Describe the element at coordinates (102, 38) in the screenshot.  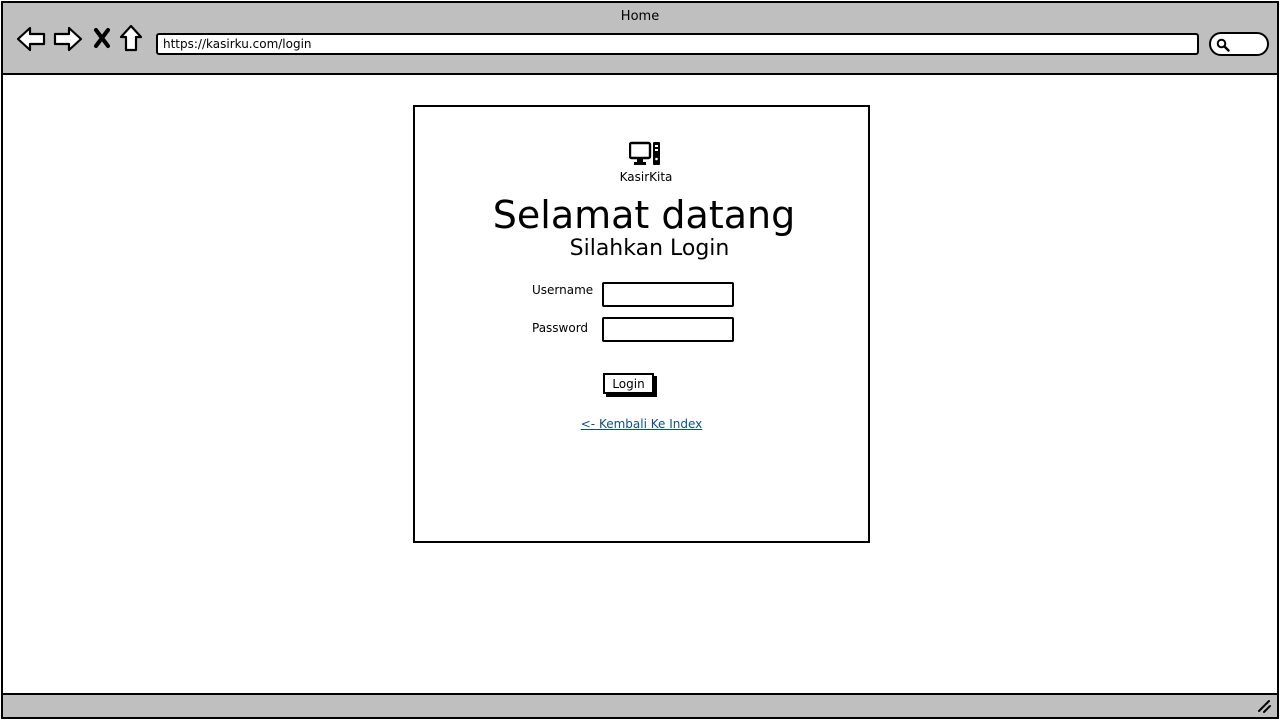
I see `stop-close-icon` at that location.